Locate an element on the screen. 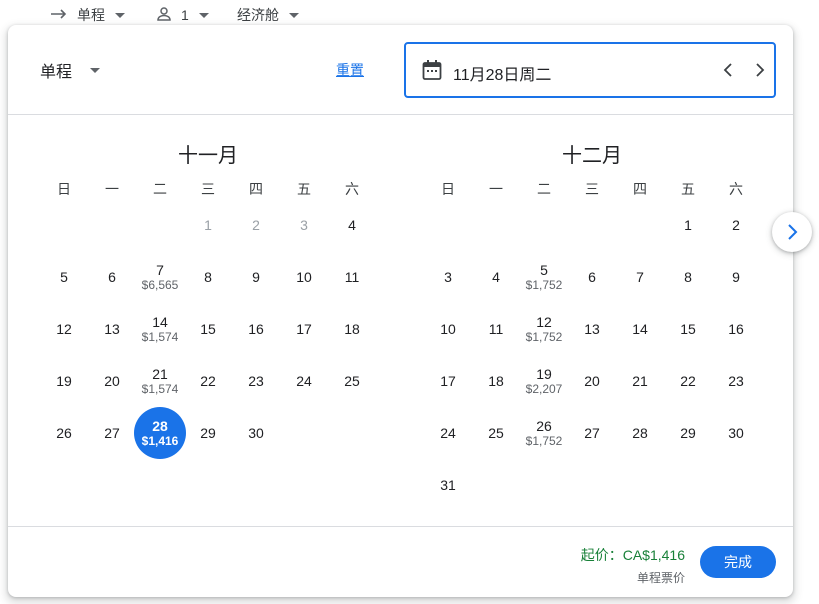 Image resolution: width=819 pixels, height=604 pixels. day-number: 6 is located at coordinates (592, 277).